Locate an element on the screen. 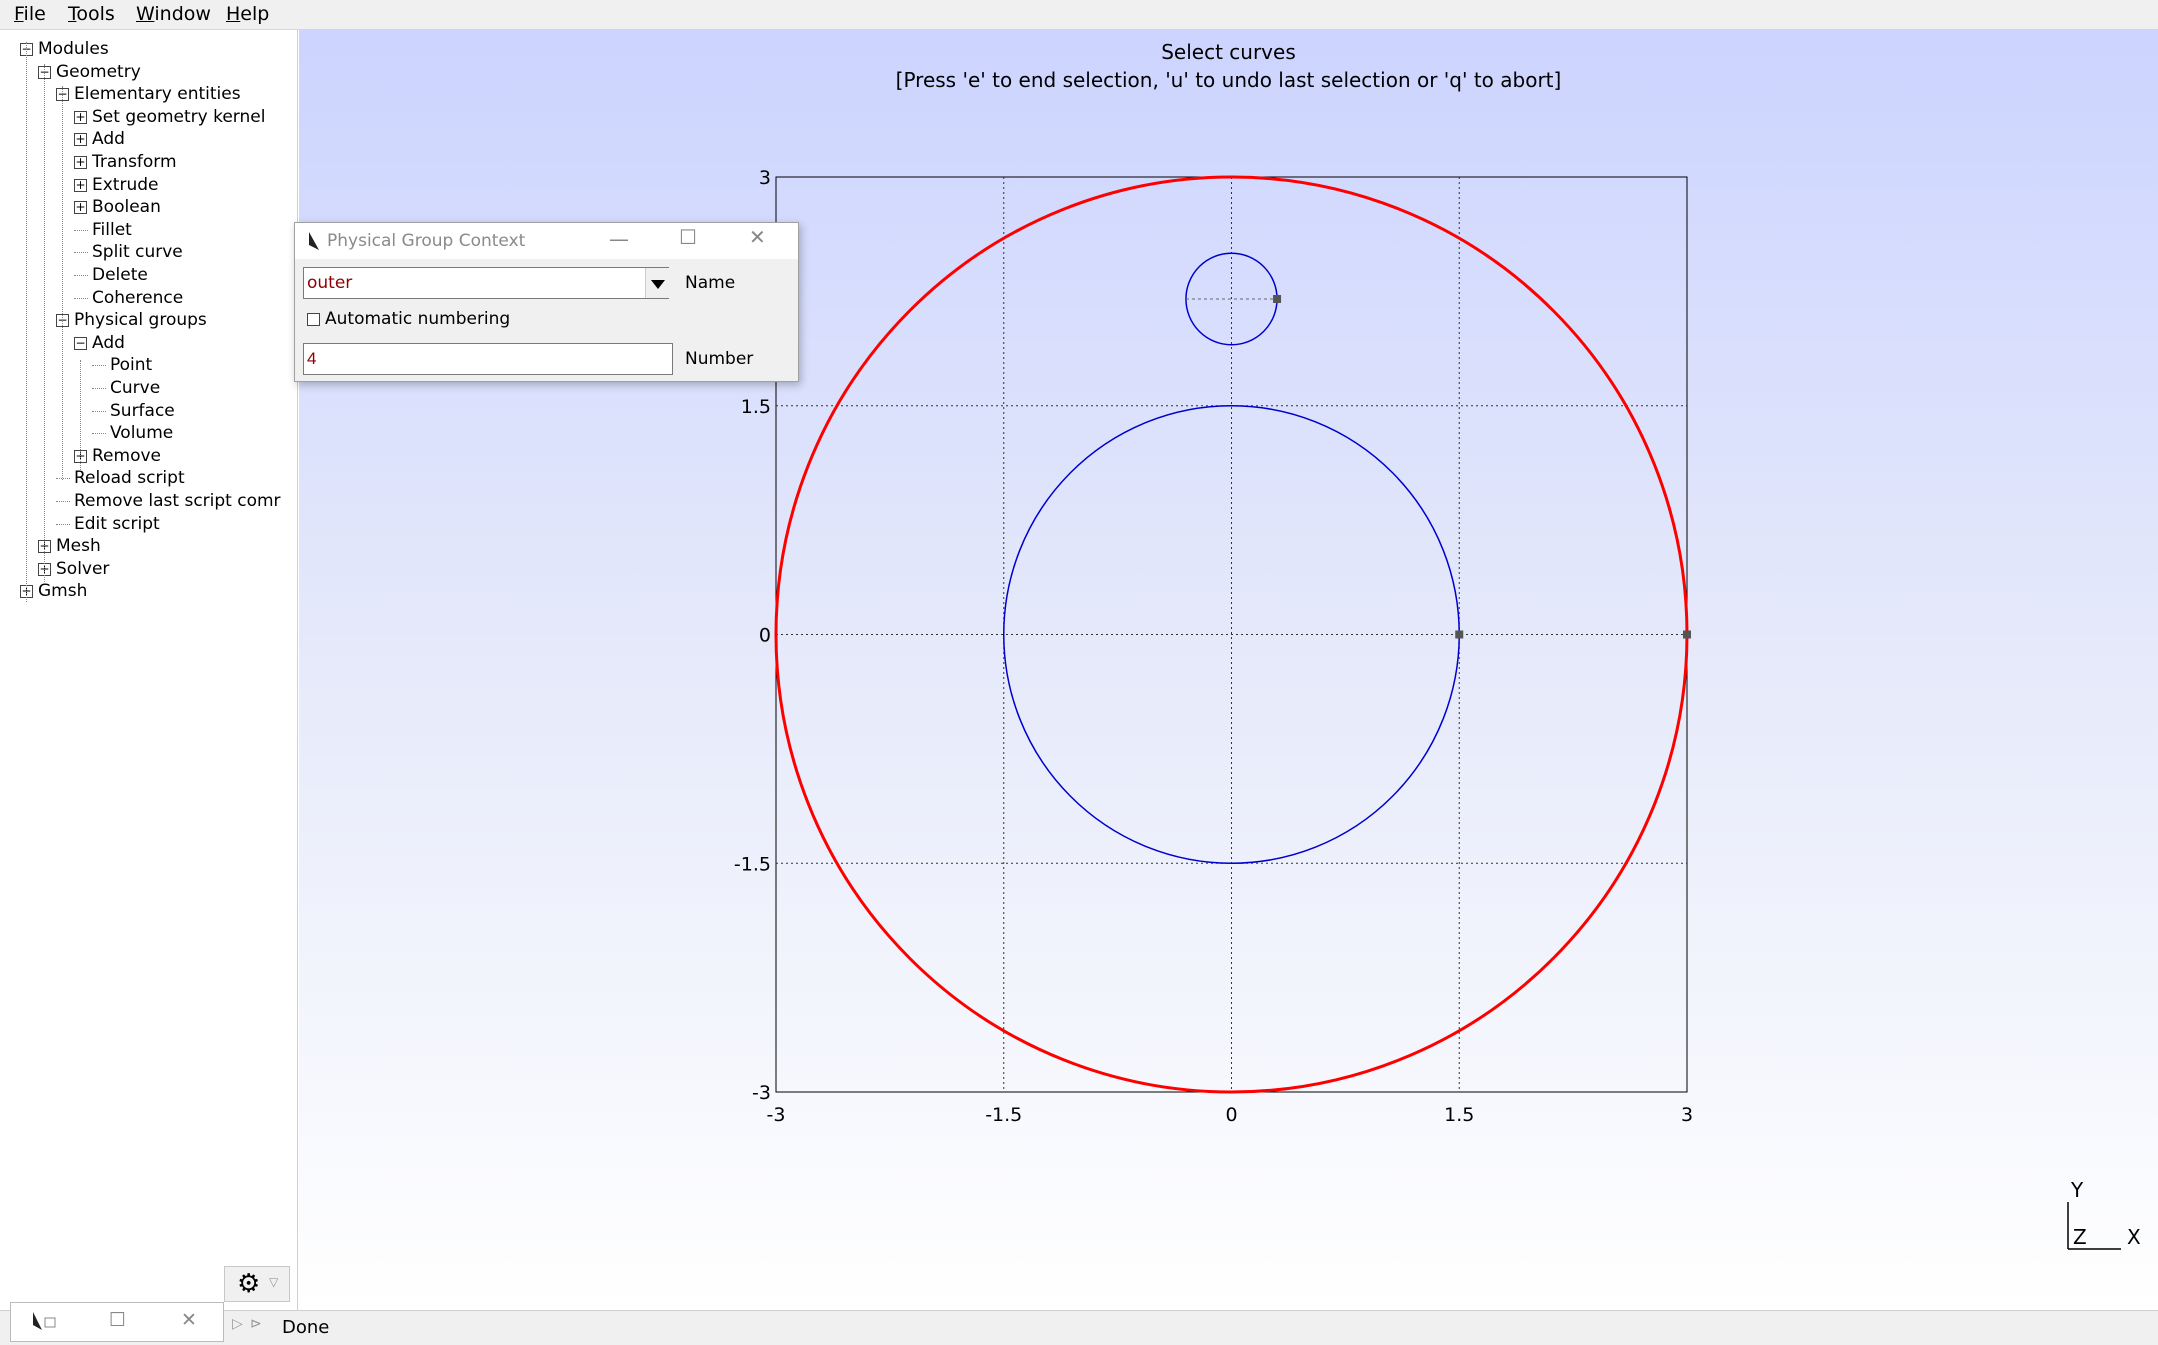 Image resolution: width=2158 pixels, height=1345 pixels. tree-item-label: Solver is located at coordinates (83, 568).